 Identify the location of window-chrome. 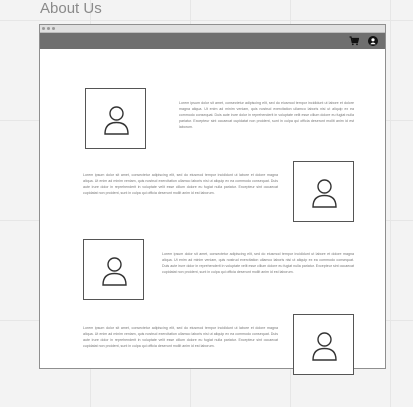
(212, 29).